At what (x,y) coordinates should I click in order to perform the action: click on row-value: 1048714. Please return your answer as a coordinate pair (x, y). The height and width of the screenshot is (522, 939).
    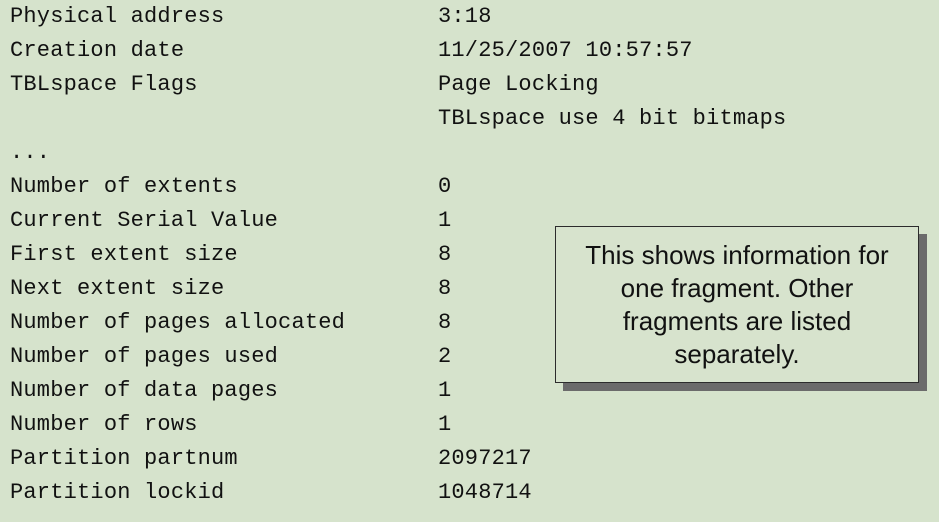
    Looking at the image, I should click on (485, 492).